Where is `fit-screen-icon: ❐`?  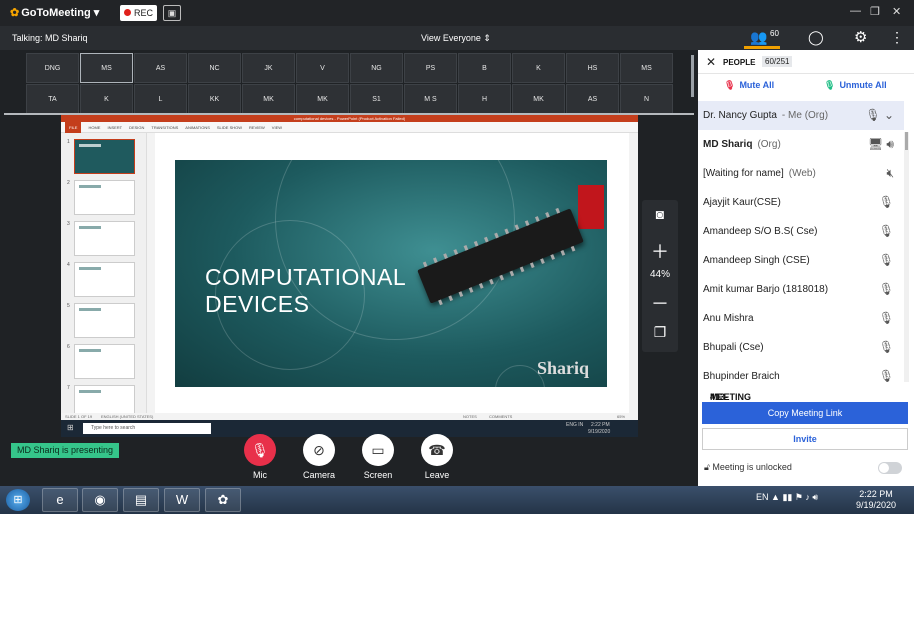
fit-screen-icon: ❐ is located at coordinates (660, 332).